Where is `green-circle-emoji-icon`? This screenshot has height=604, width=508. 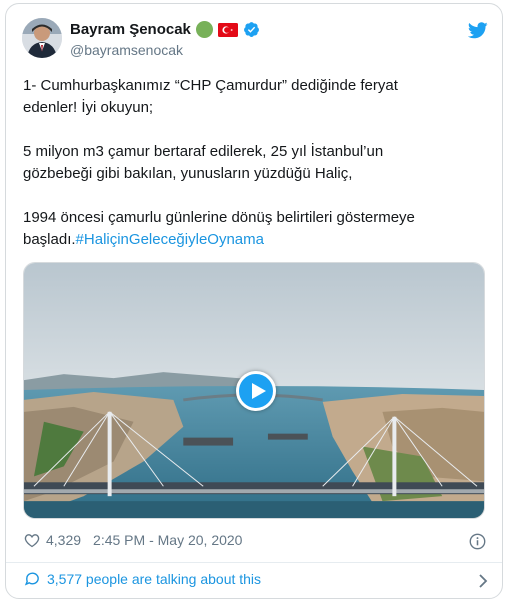
green-circle-emoji-icon is located at coordinates (204, 29).